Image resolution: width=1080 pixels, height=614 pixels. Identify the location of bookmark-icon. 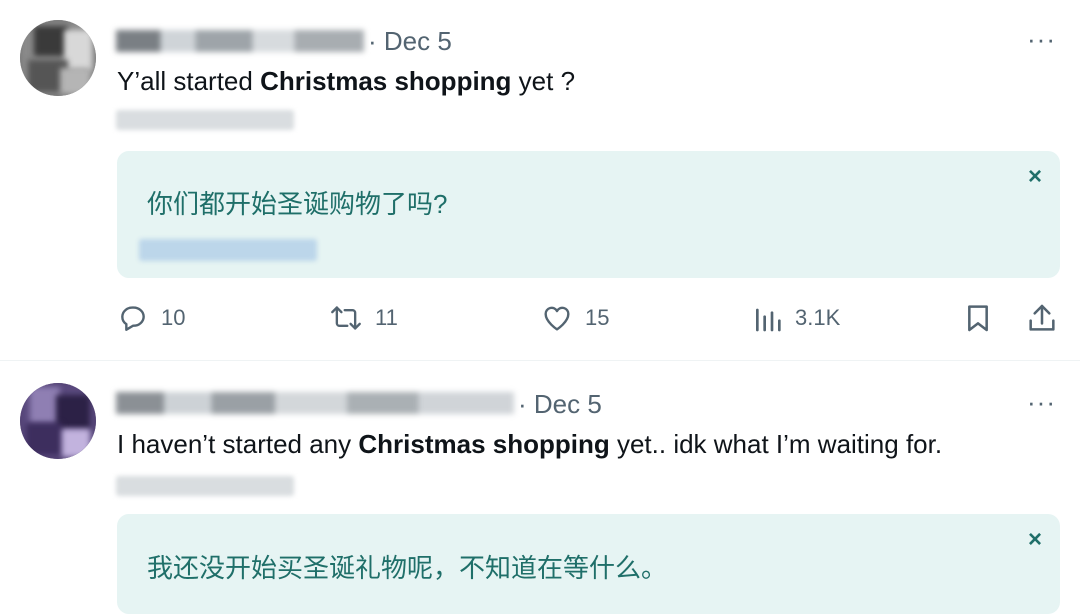
(978, 318).